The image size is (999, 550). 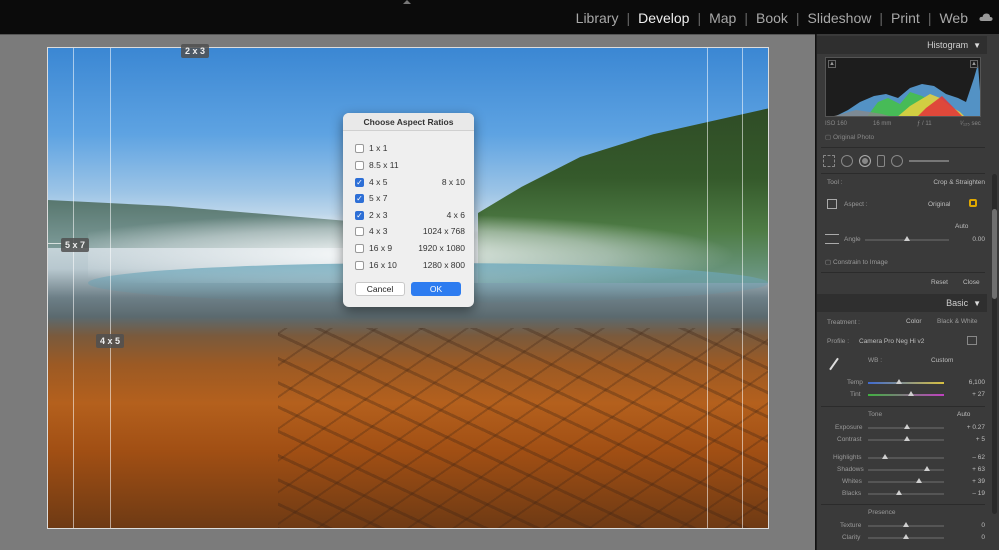 What do you see at coordinates (942, 360) in the screenshot?
I see `wb-select: Custom` at bounding box center [942, 360].